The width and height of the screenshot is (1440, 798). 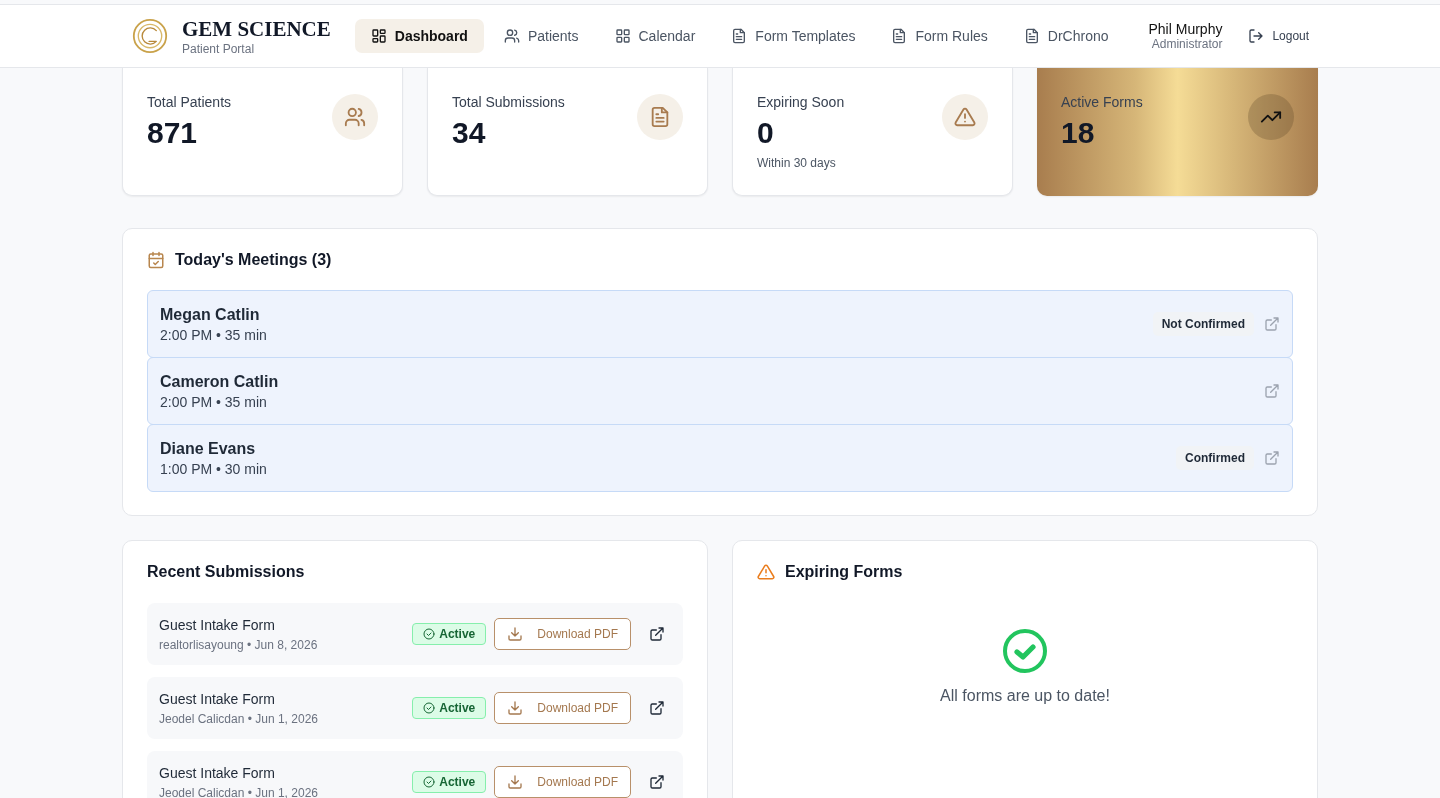 What do you see at coordinates (469, 133) in the screenshot?
I see `stat-value: 34` at bounding box center [469, 133].